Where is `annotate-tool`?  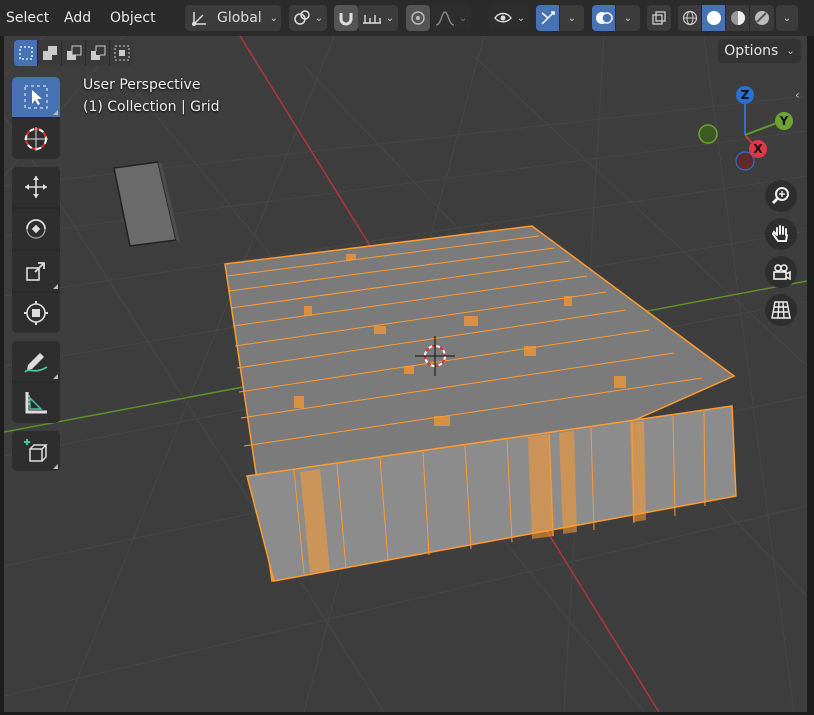
annotate-tool is located at coordinates (36, 361).